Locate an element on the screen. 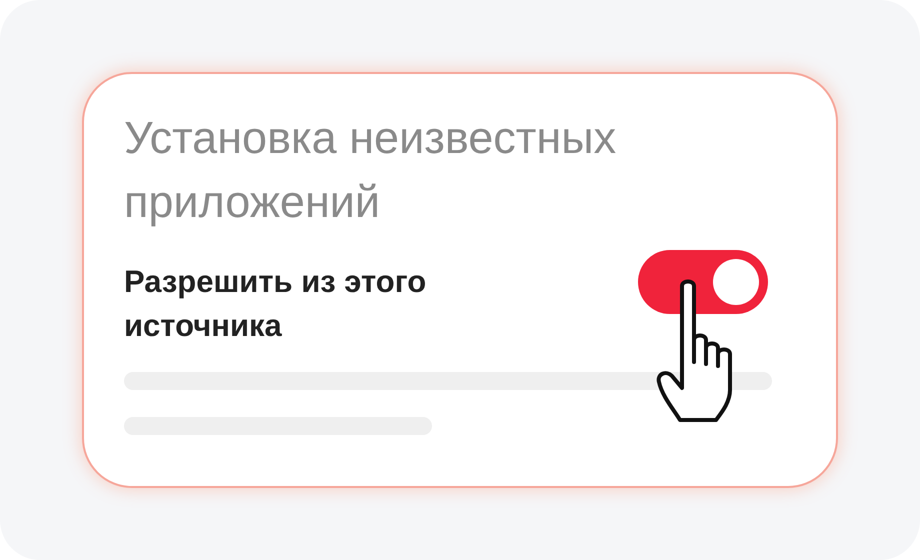 The image size is (920, 560). setting-label: Разрешить из этого источника is located at coordinates (276, 304).